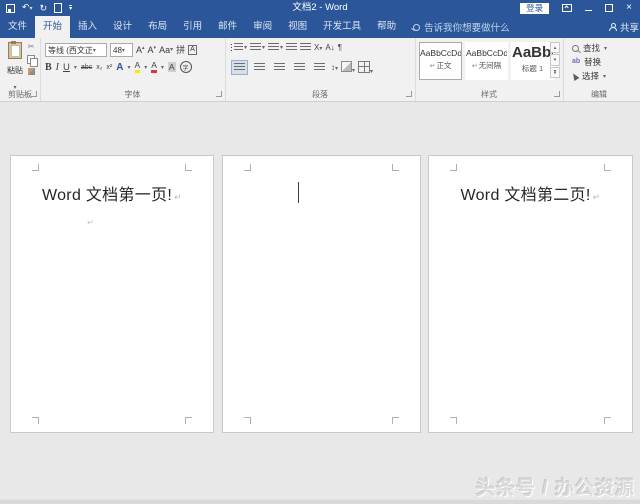 This screenshot has width=640, height=504. What do you see at coordinates (555, 72) in the screenshot?
I see `styles-gallery-more-button: ▾` at bounding box center [555, 72].